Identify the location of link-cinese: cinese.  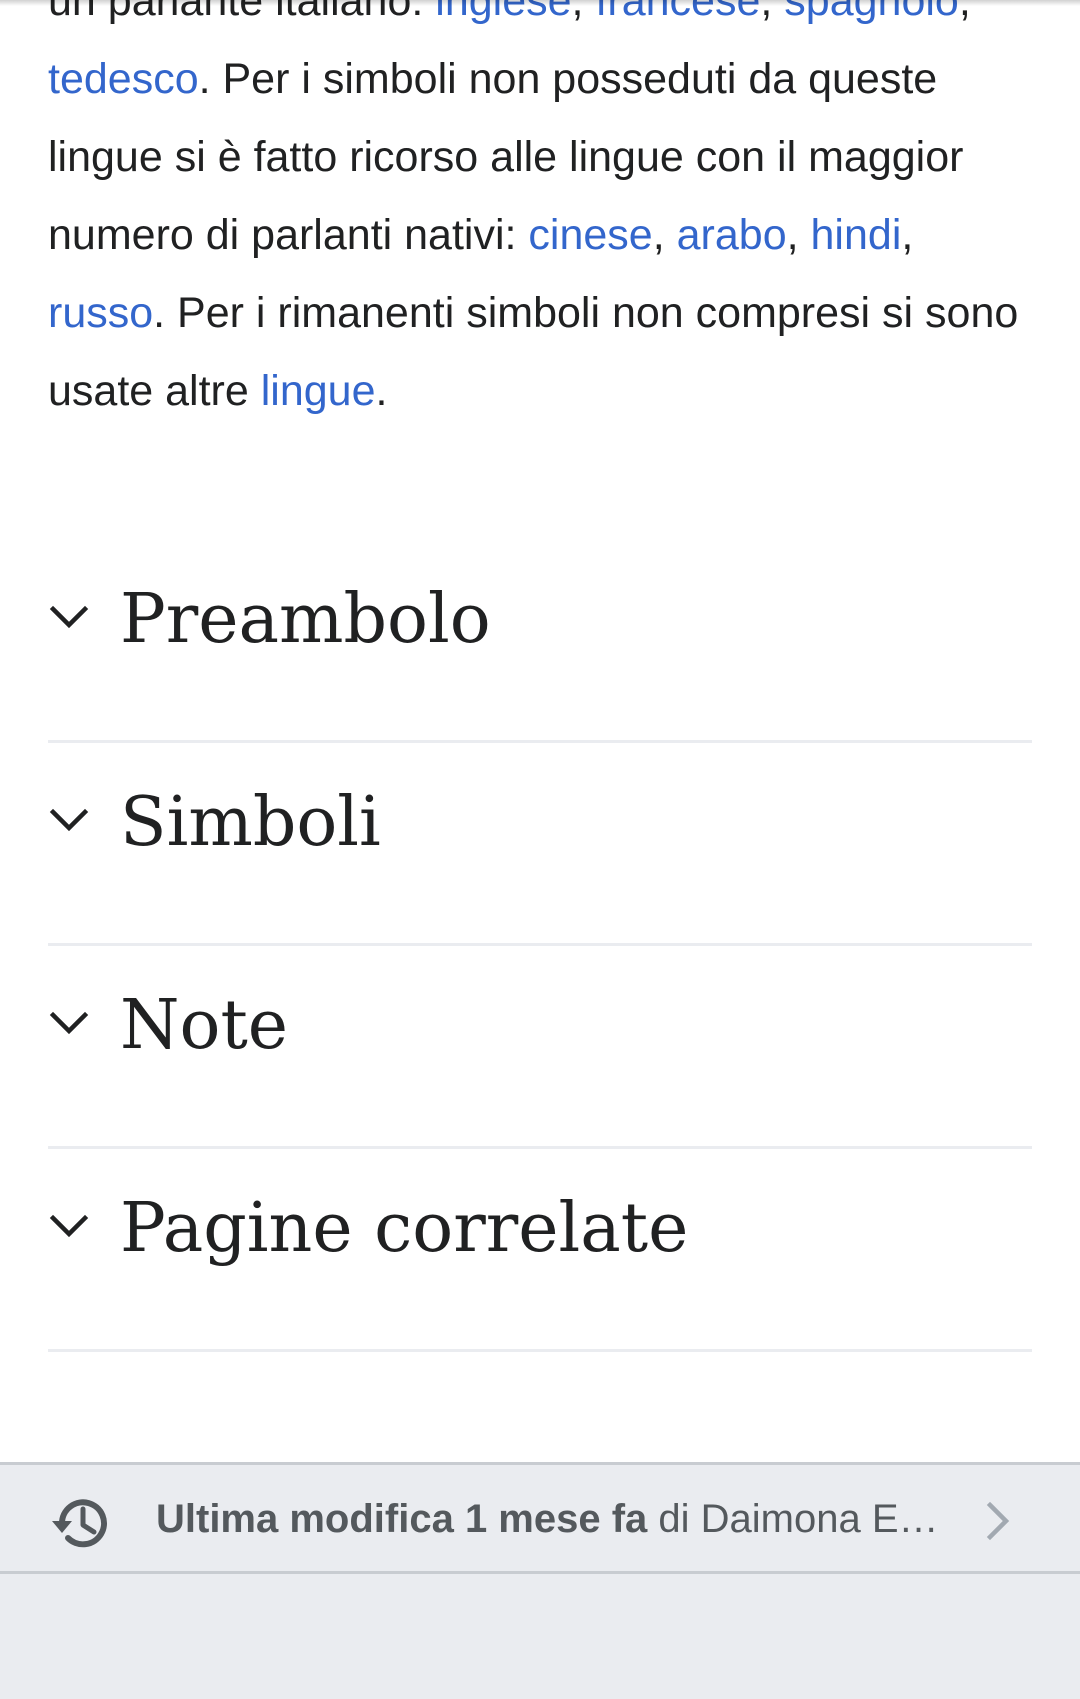
(590, 235).